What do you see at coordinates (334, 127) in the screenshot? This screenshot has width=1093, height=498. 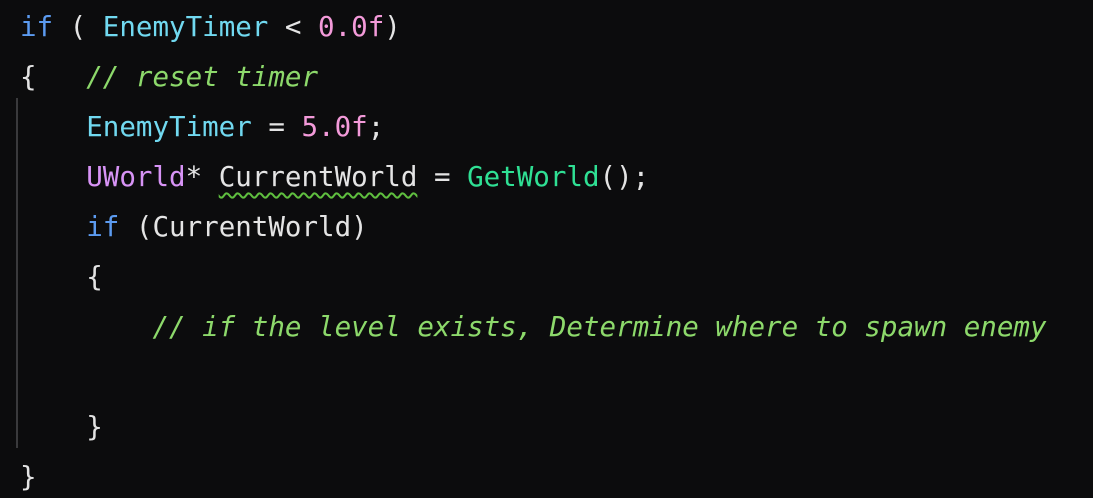 I see `number-literal: 5.0f` at bounding box center [334, 127].